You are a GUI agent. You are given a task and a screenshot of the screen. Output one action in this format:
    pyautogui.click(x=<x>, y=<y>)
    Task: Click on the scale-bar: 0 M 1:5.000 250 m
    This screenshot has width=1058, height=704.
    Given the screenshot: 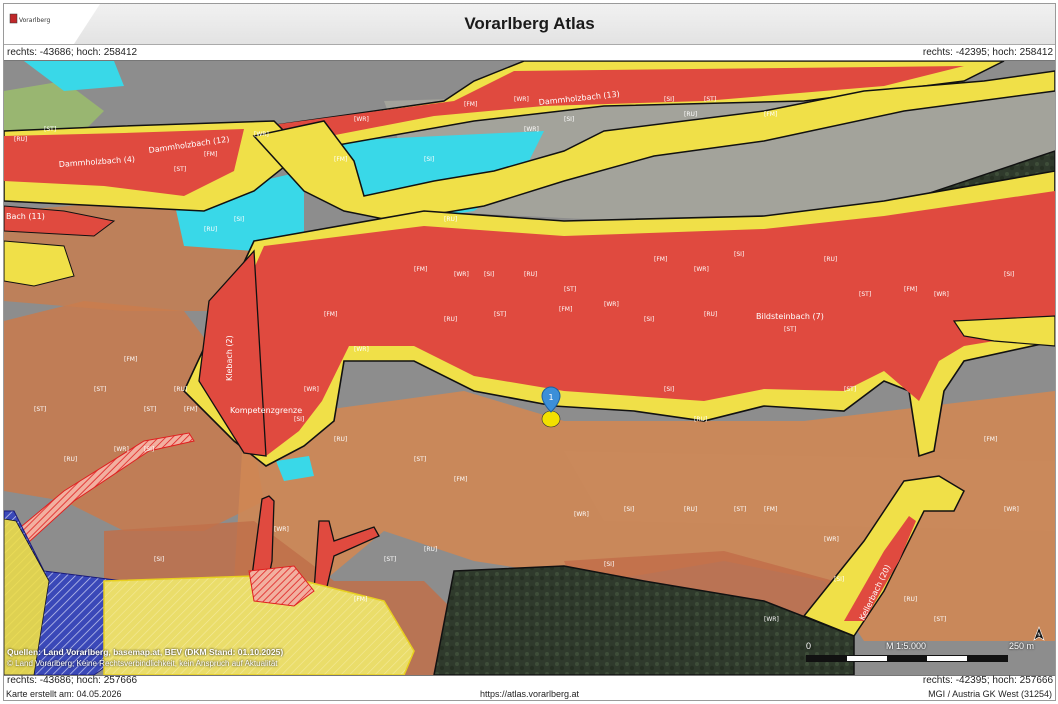 What is the action you would take?
    pyautogui.click(x=924, y=656)
    